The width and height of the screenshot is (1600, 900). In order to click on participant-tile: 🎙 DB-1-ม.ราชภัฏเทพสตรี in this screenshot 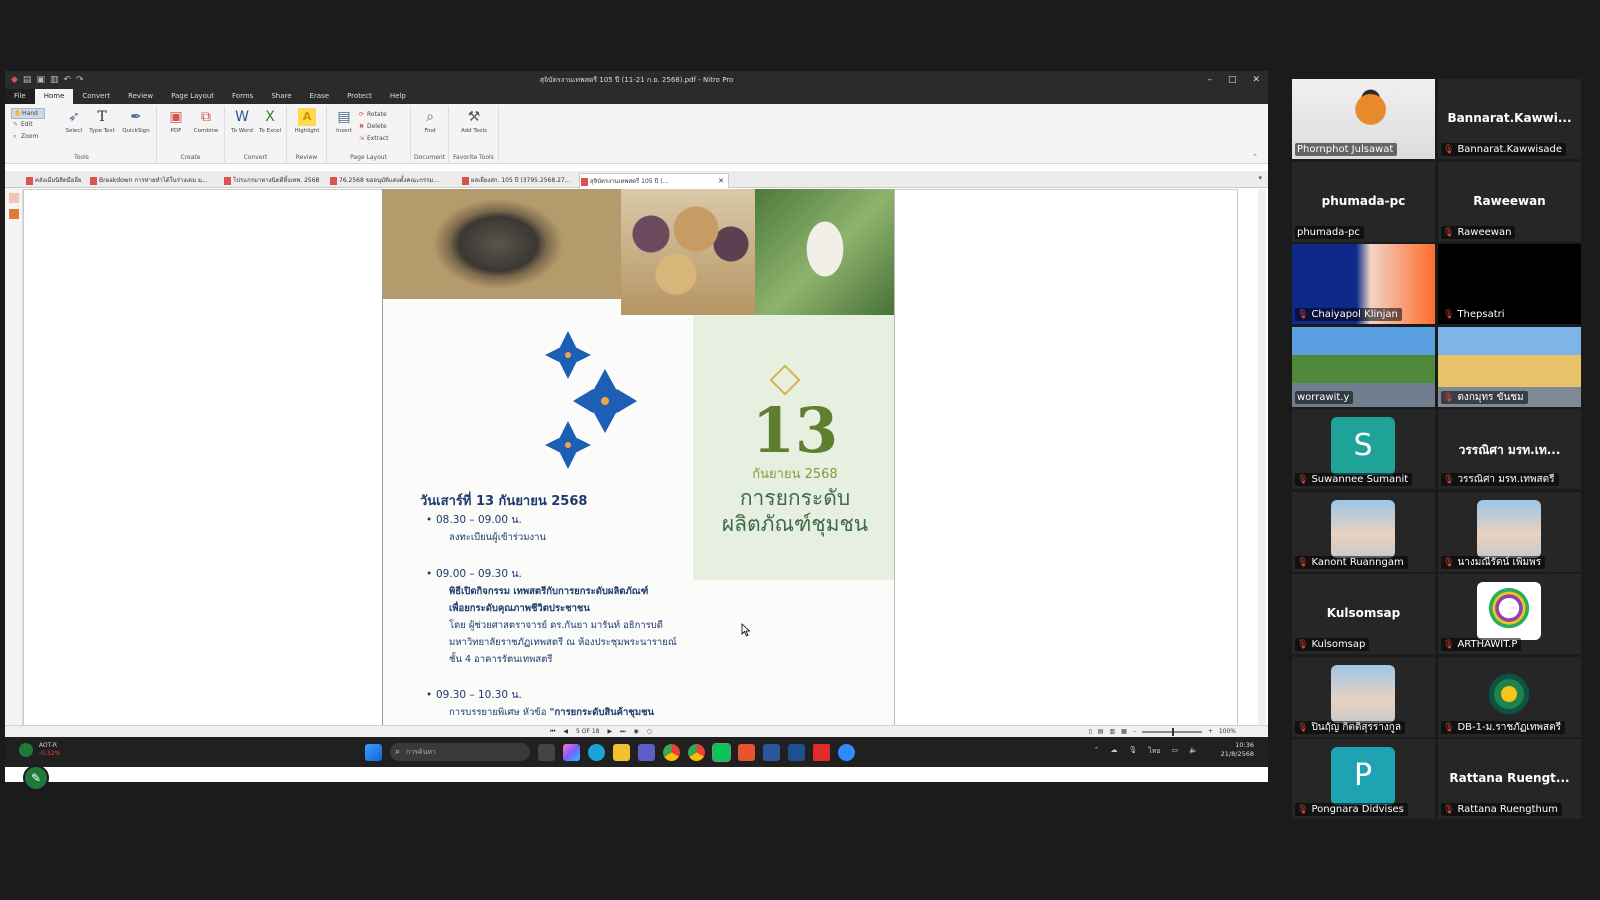, I will do `click(1509, 696)`.